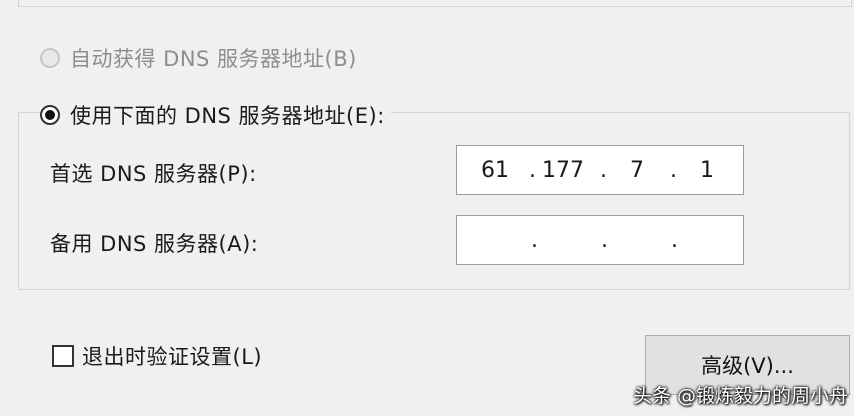 Image resolution: width=854 pixels, height=416 pixels. I want to click on watermark: 头条 @锻炼毅力的周小舟, so click(740, 396).